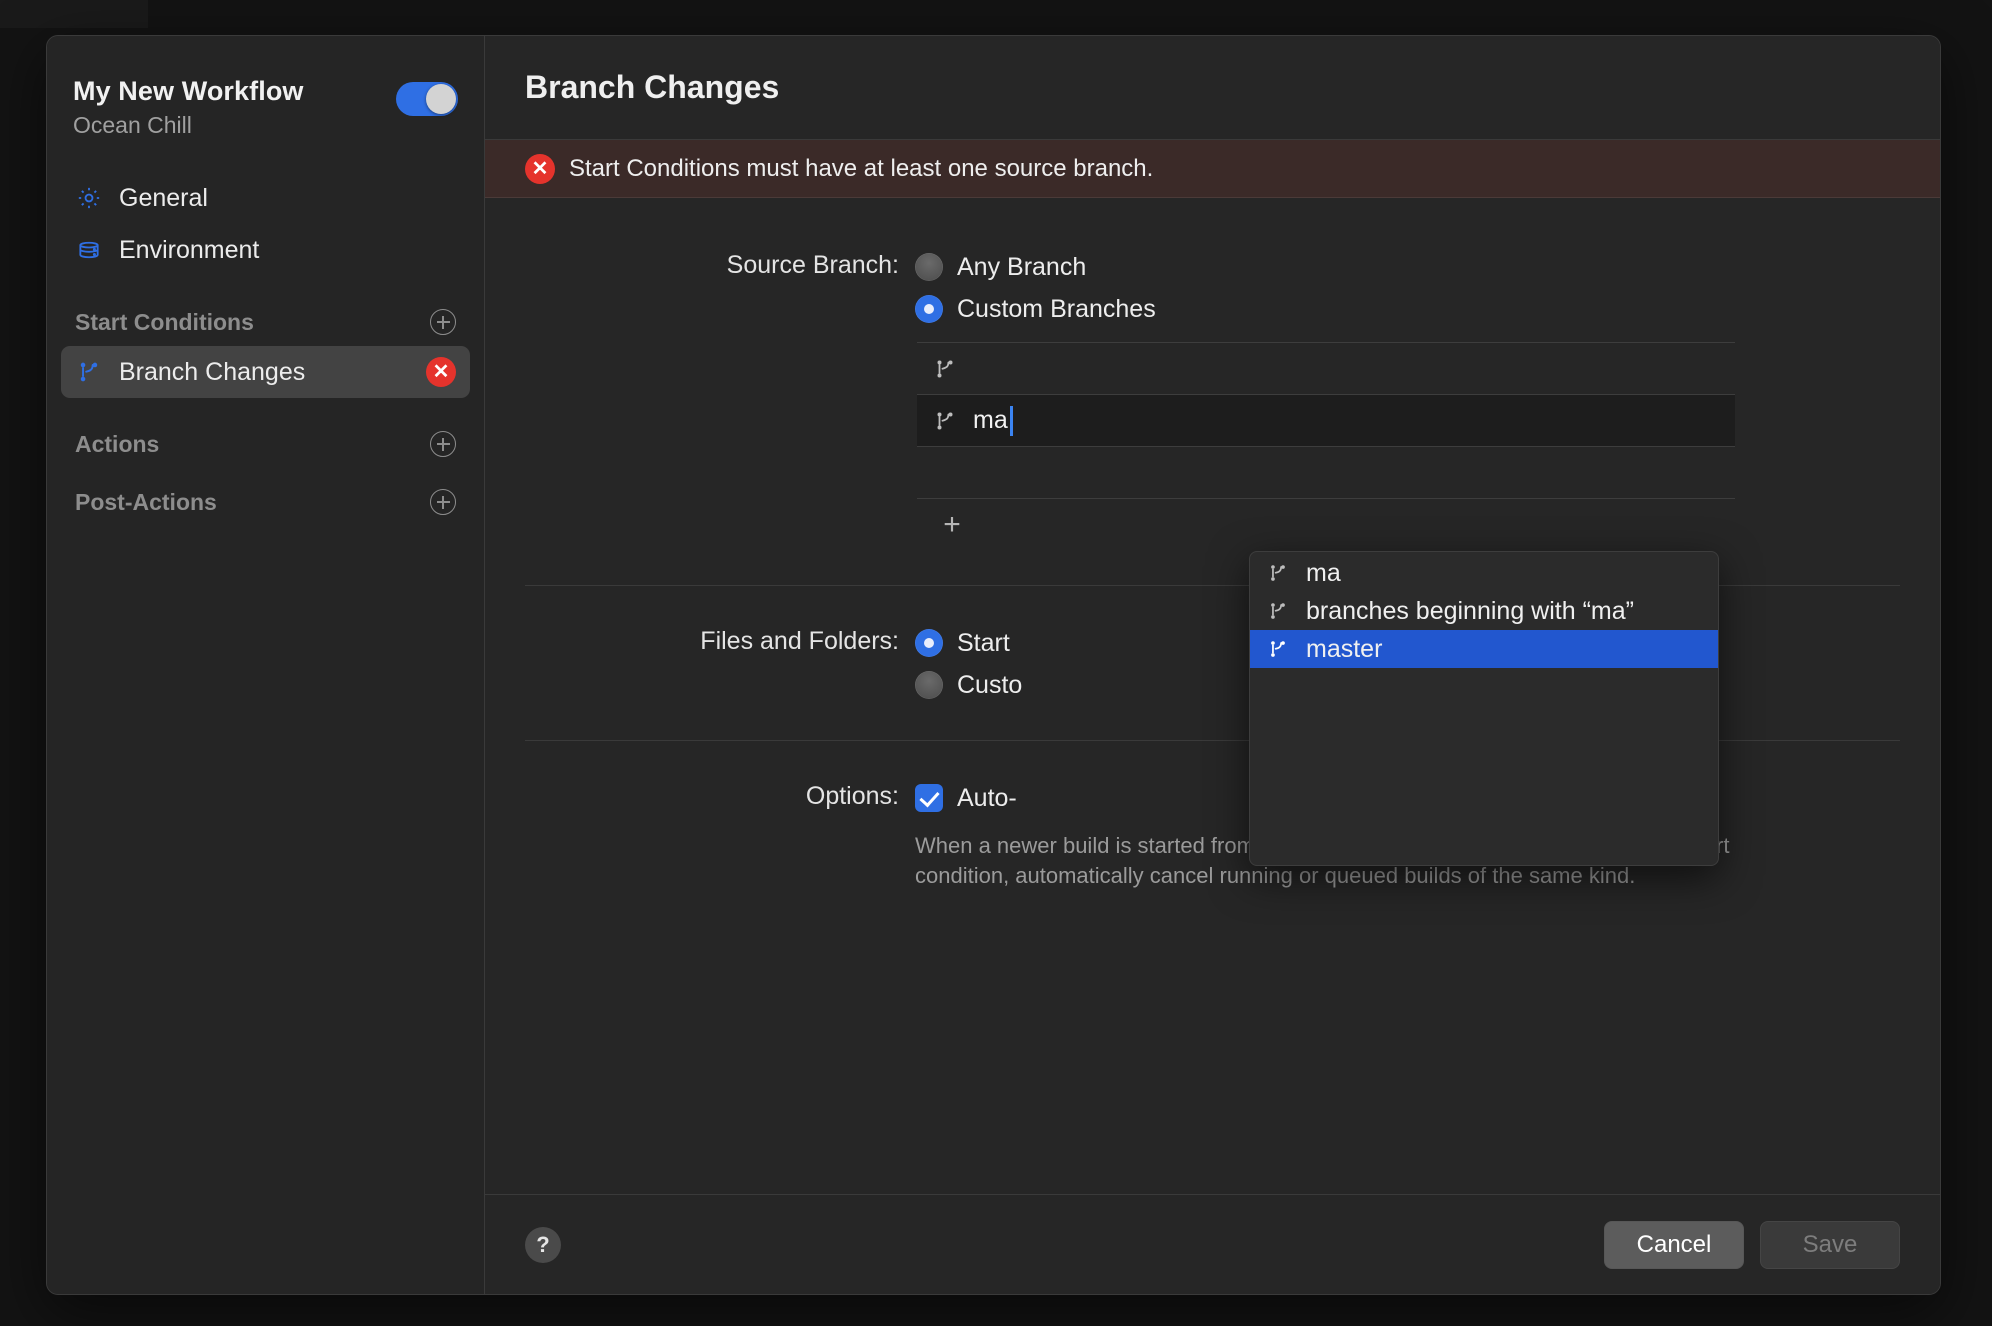 Image resolution: width=1992 pixels, height=1326 pixels. What do you see at coordinates (1484, 573) in the screenshot?
I see `autocomplete-item: ma` at bounding box center [1484, 573].